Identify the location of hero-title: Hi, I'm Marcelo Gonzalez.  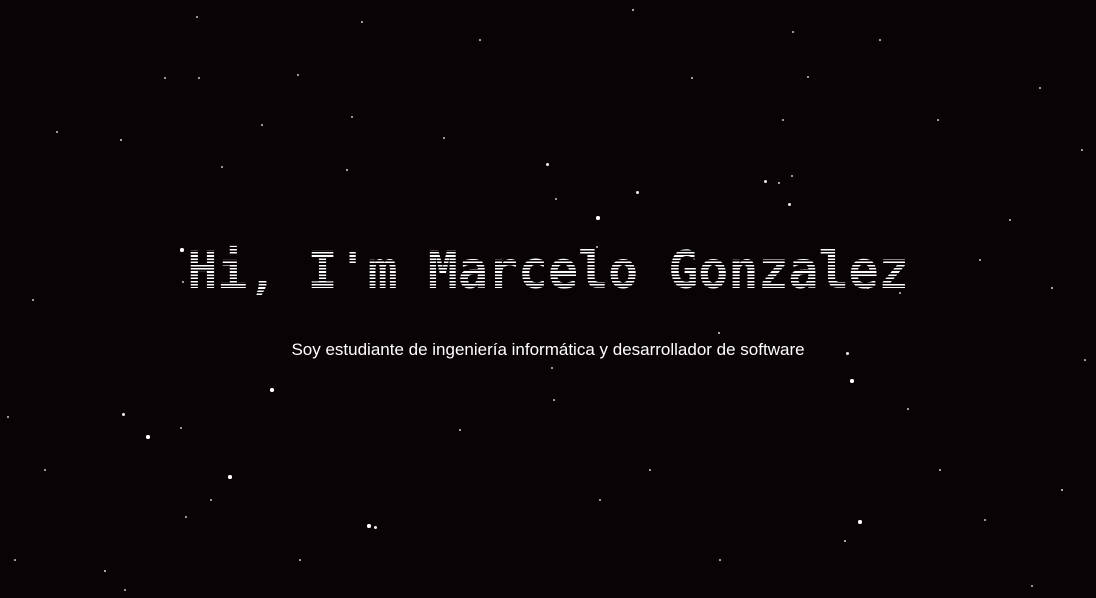
(548, 271).